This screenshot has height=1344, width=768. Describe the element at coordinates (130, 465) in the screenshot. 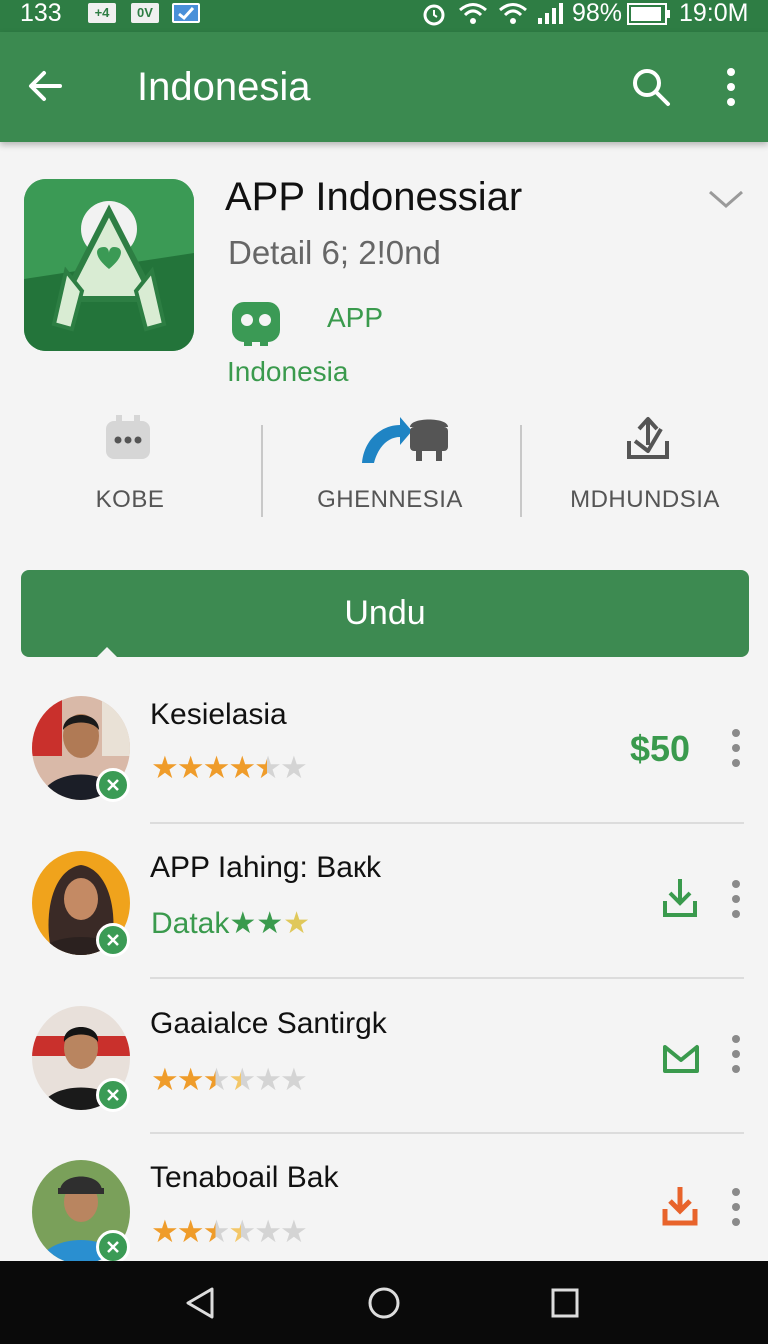

I see `stat-kobe: KOBE` at that location.